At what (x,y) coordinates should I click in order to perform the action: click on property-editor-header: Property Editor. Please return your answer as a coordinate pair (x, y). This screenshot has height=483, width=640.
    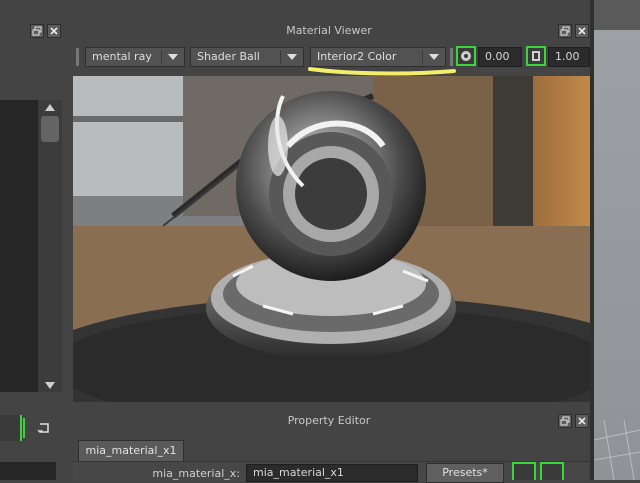
    Looking at the image, I should click on (329, 421).